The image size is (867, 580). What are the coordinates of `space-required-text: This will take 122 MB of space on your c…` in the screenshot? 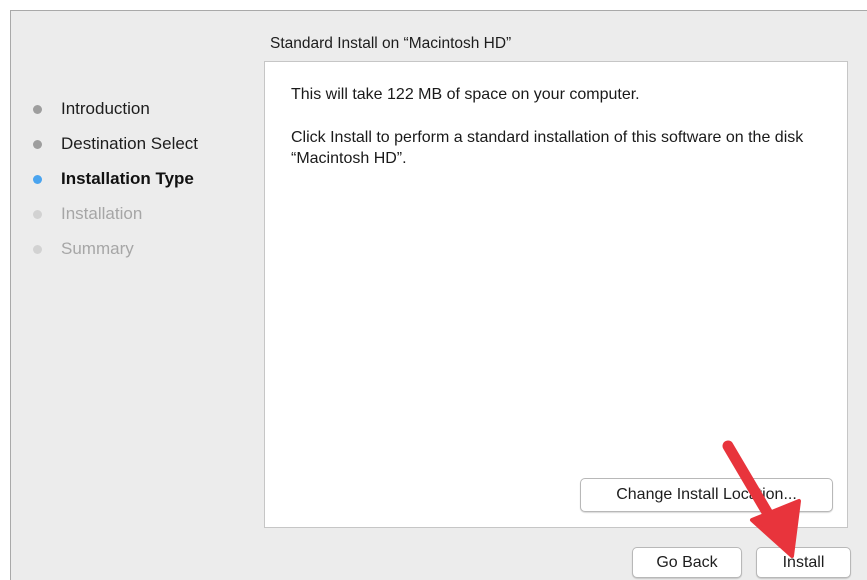 It's located at (465, 94).